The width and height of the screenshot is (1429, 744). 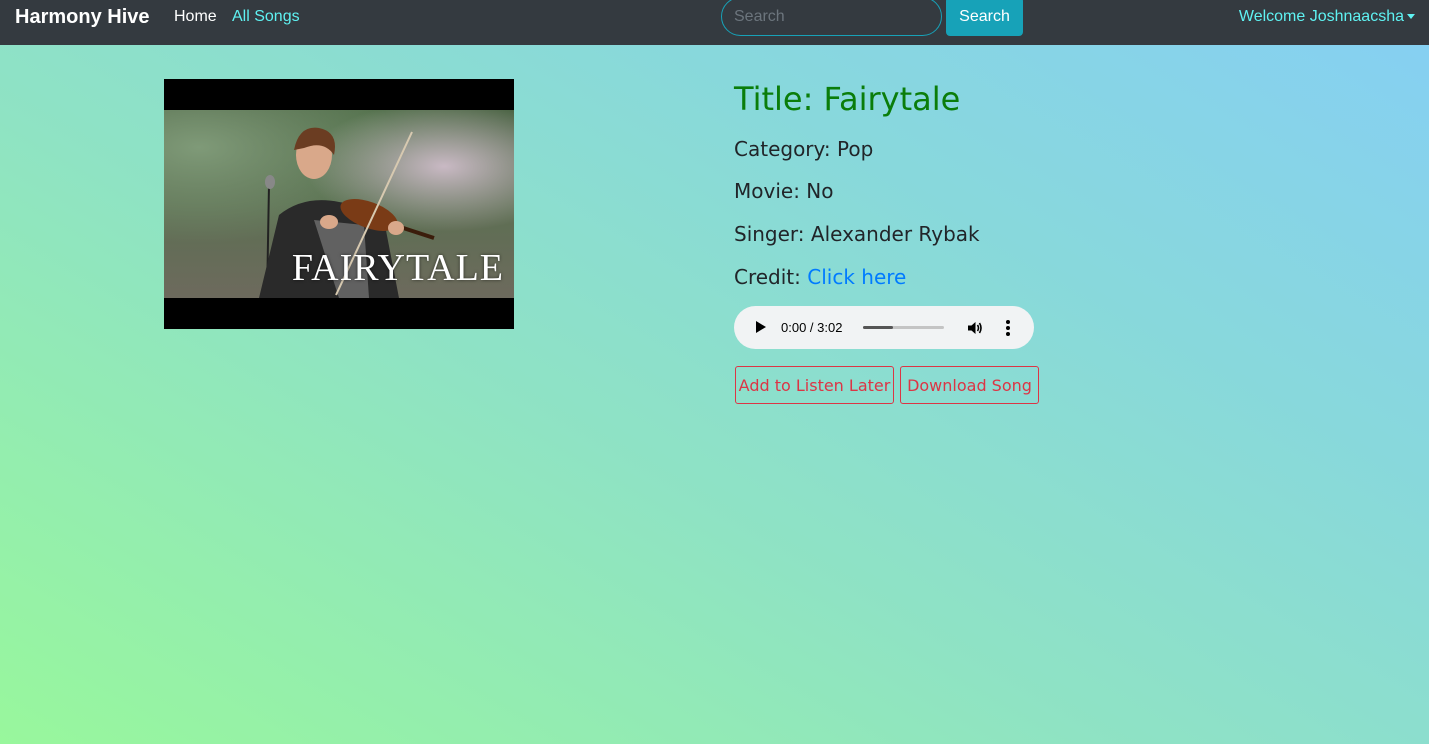 What do you see at coordinates (878, 327) in the screenshot?
I see `audio-buffered-fill` at bounding box center [878, 327].